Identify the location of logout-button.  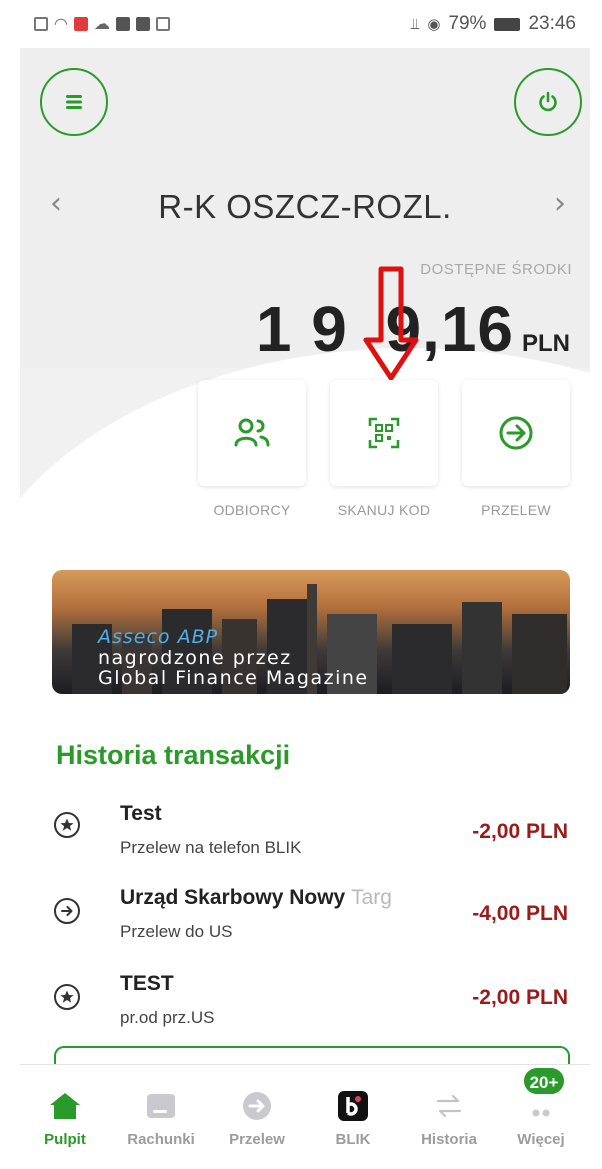
(548, 102).